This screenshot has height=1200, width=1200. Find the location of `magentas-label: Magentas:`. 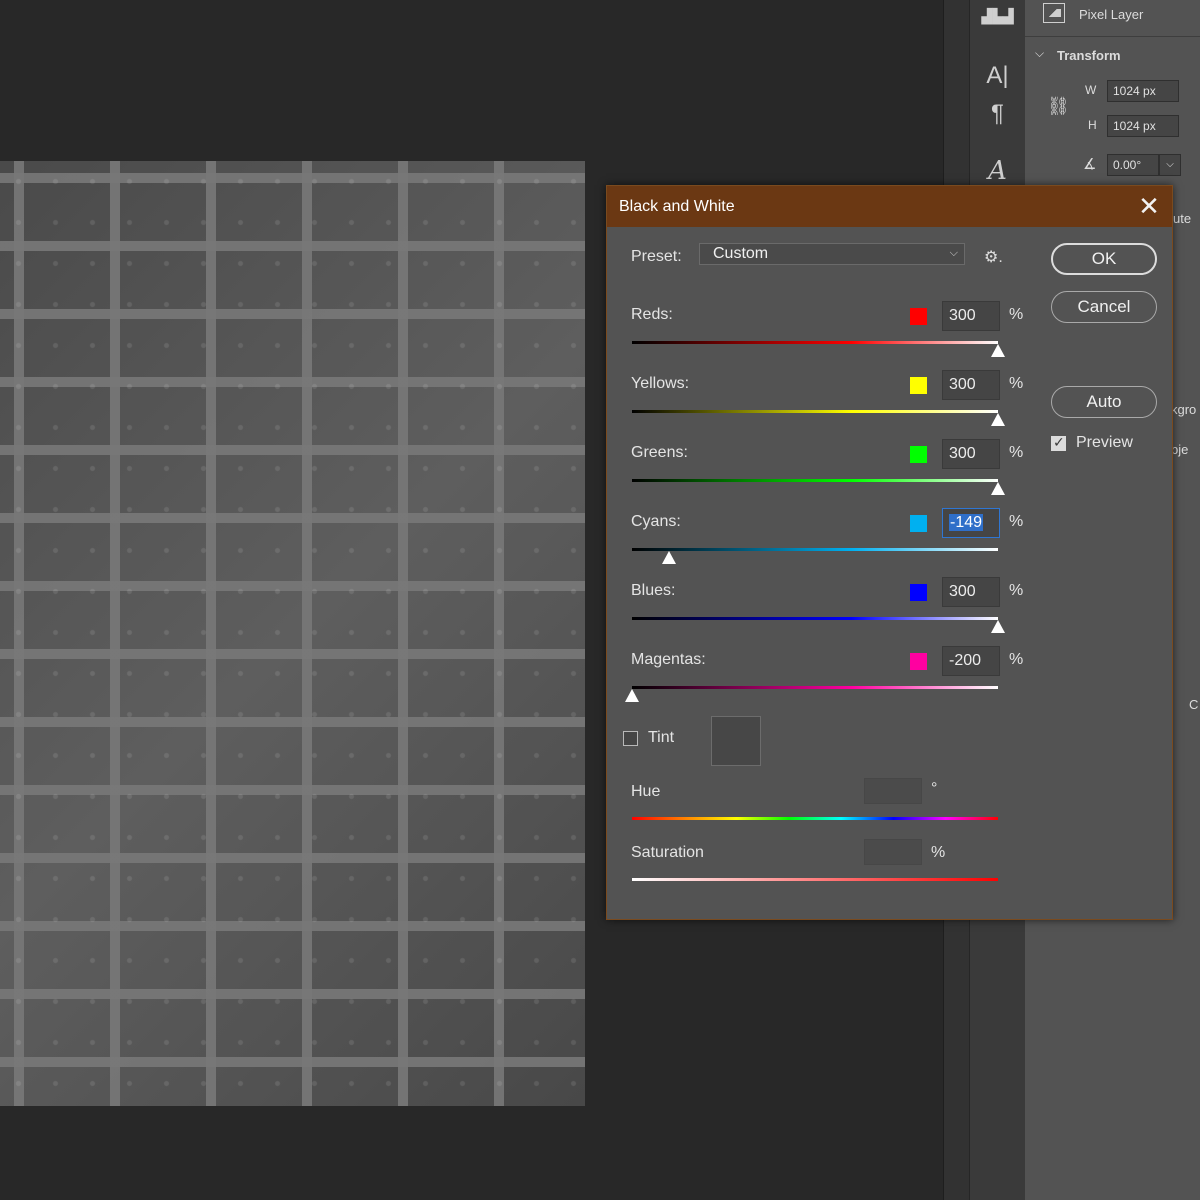

magentas-label: Magentas: is located at coordinates (668, 659).